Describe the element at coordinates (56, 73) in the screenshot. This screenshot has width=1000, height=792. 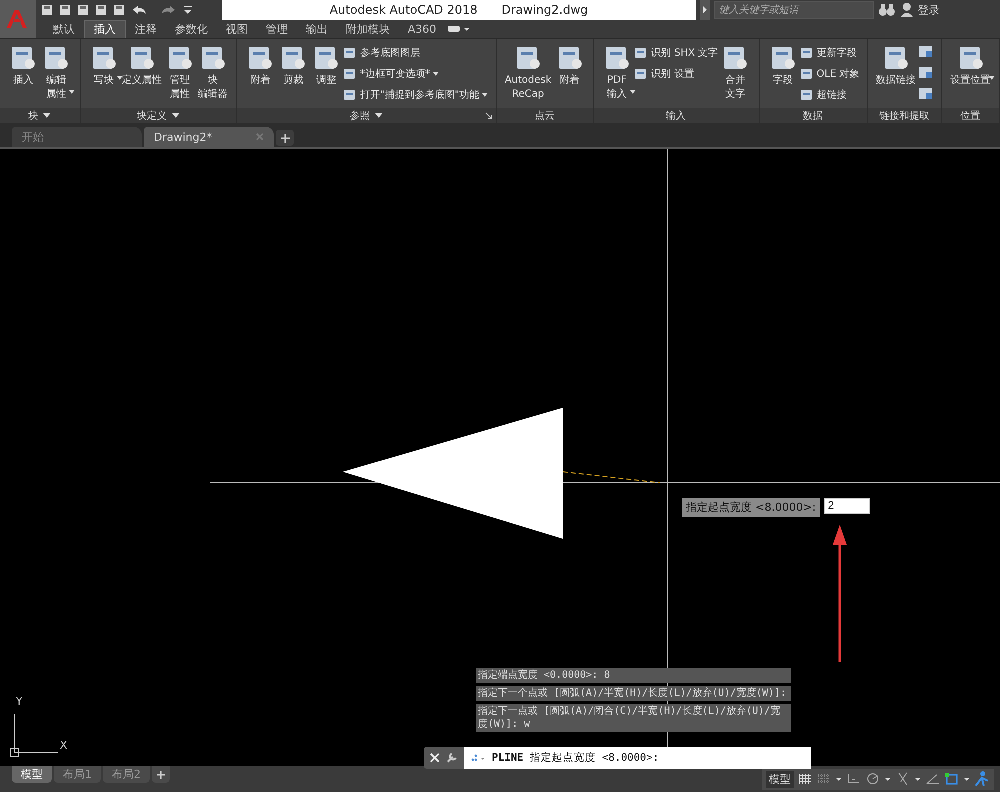
I see `ribbon-tool-button: 编辑 属性` at that location.